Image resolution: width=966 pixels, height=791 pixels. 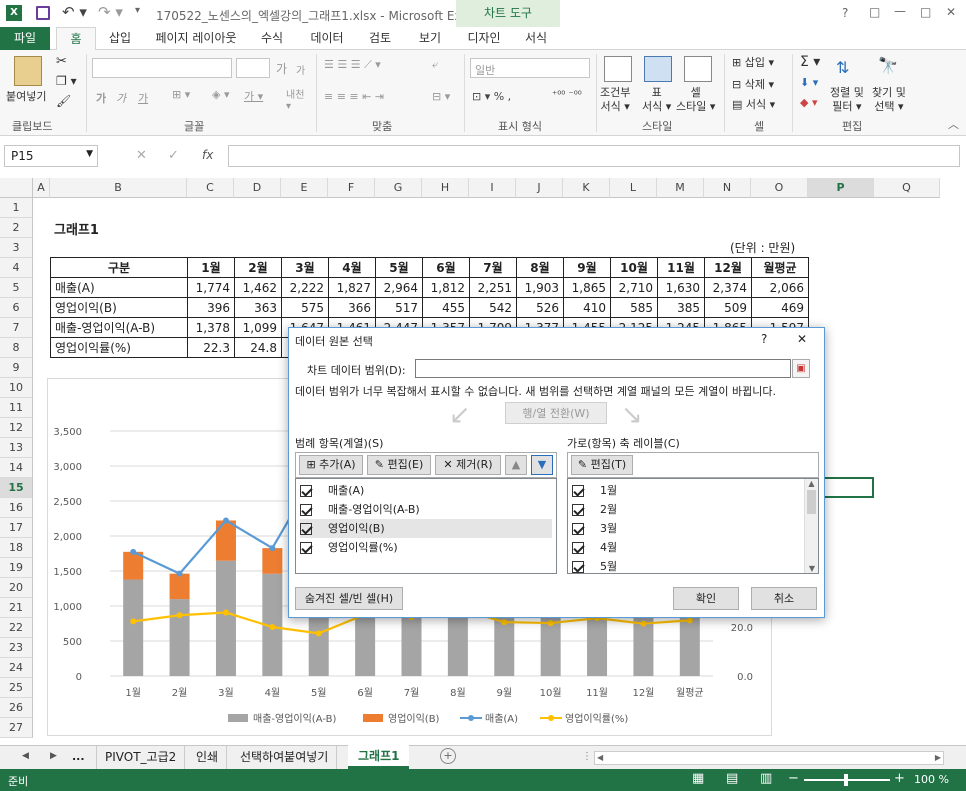 What do you see at coordinates (352, 65) in the screenshot?
I see `align-top-icon: ☰ ☰ ☰ ⟋ ▾` at bounding box center [352, 65].